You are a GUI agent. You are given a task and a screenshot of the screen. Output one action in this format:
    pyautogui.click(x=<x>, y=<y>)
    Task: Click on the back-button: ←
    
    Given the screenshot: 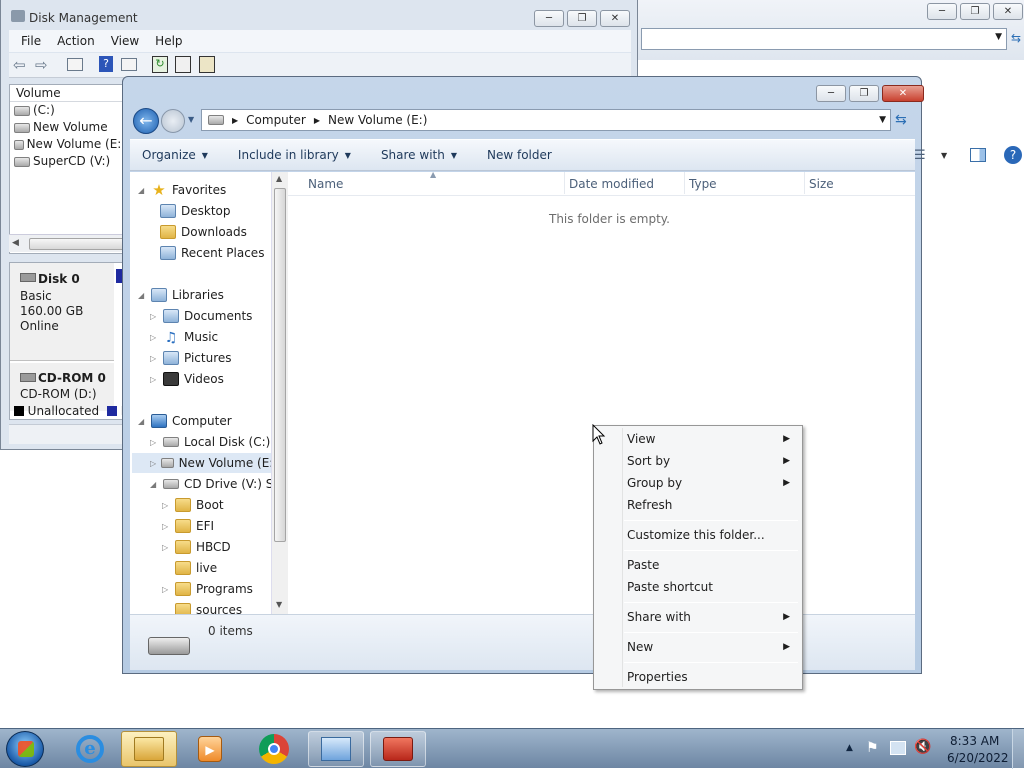 What is the action you would take?
    pyautogui.click(x=146, y=121)
    